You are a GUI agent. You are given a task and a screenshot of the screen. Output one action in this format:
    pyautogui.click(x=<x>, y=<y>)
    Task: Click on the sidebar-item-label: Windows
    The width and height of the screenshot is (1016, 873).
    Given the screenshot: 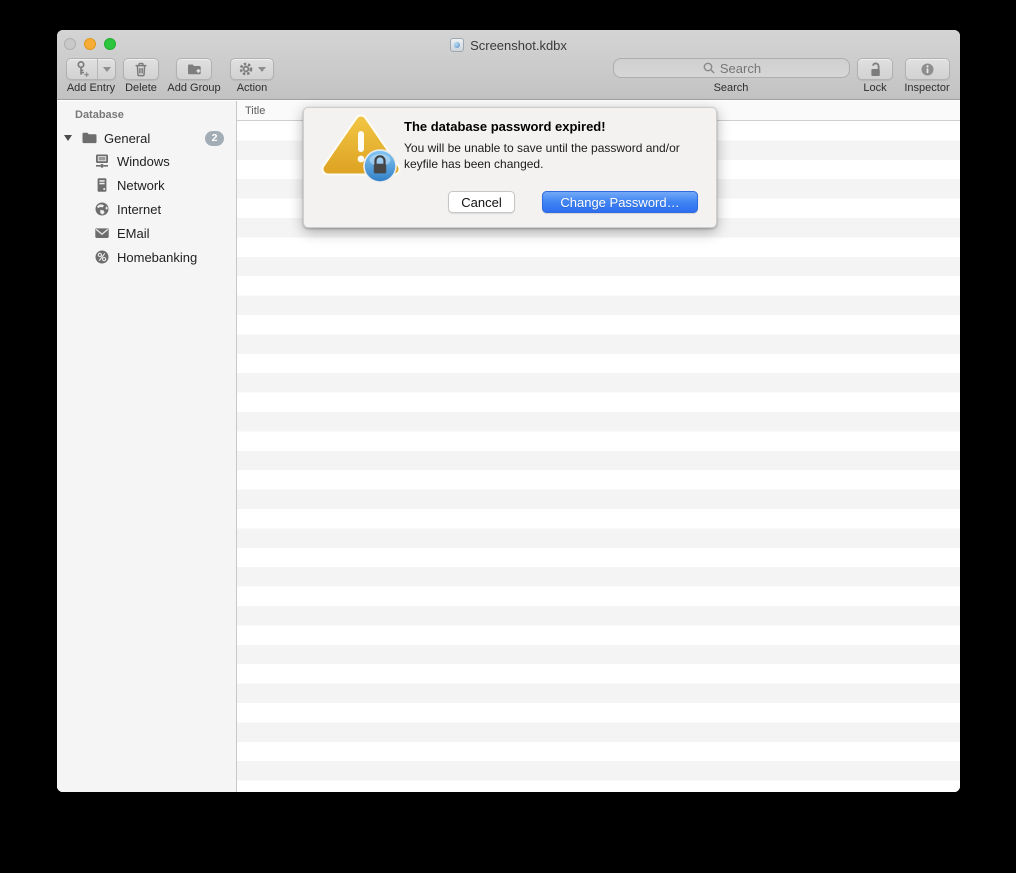 What is the action you would take?
    pyautogui.click(x=143, y=161)
    